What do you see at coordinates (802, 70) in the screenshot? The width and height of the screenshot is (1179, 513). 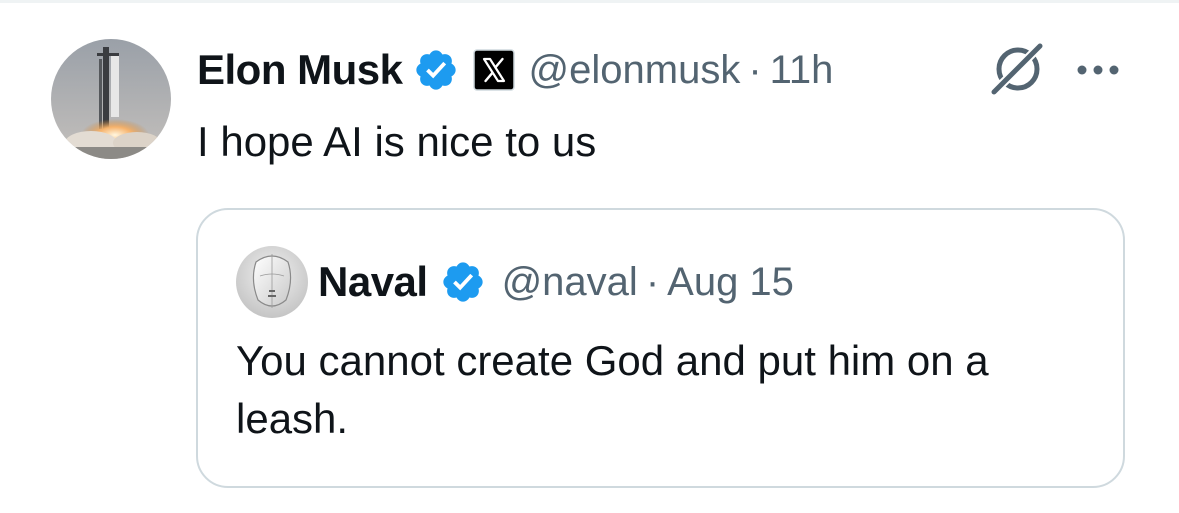 I see `timestamp: 11h` at bounding box center [802, 70].